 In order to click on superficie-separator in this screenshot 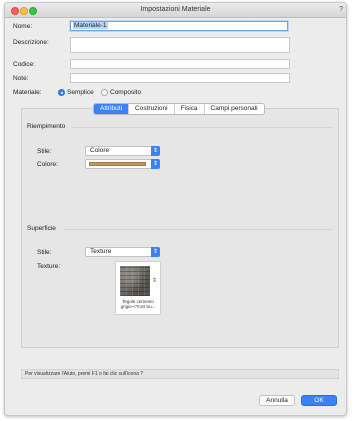, I will do `click(198, 229)`.